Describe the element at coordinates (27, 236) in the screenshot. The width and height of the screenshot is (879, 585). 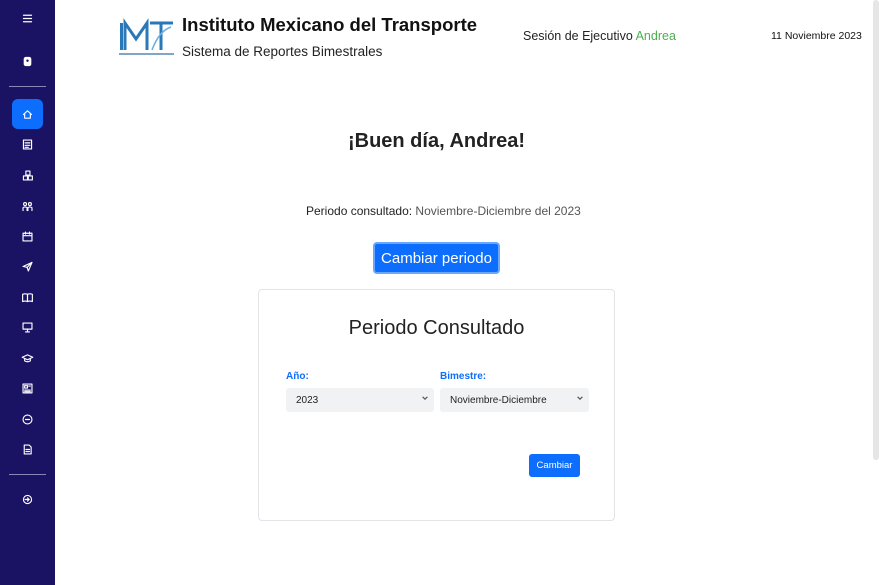
I see `calendar-icon` at that location.